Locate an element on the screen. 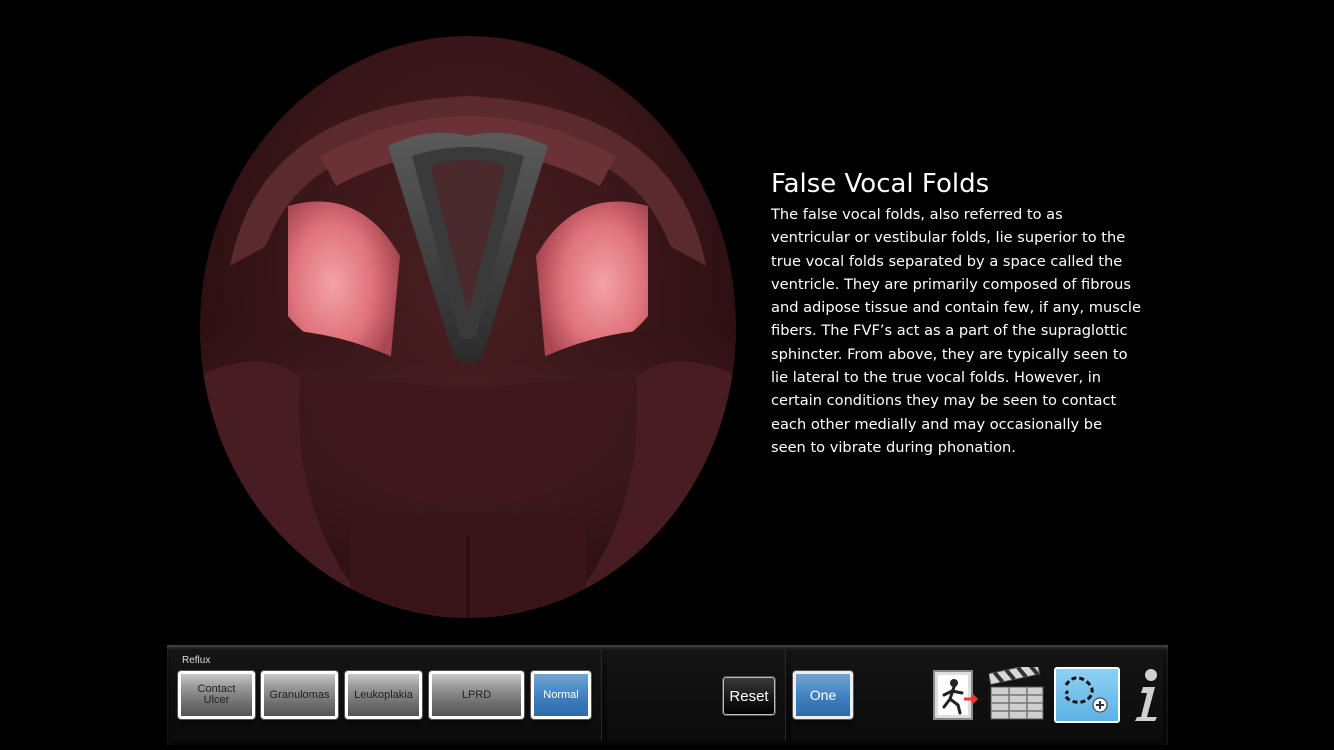 Image resolution: width=1334 pixels, height=750 pixels. one-button: One is located at coordinates (823, 695).